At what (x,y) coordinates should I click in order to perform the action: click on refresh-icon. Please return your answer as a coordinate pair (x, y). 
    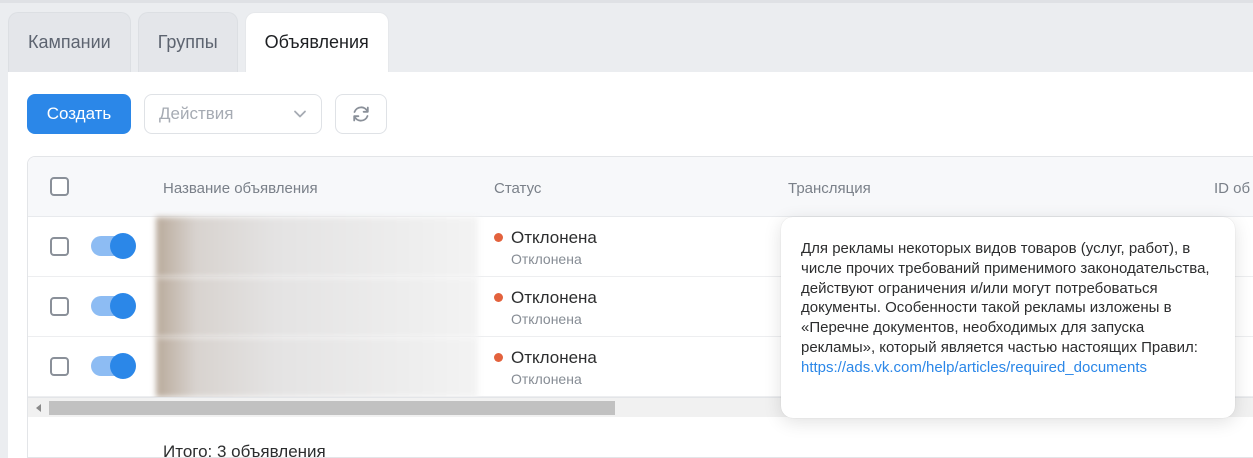
    Looking at the image, I should click on (361, 114).